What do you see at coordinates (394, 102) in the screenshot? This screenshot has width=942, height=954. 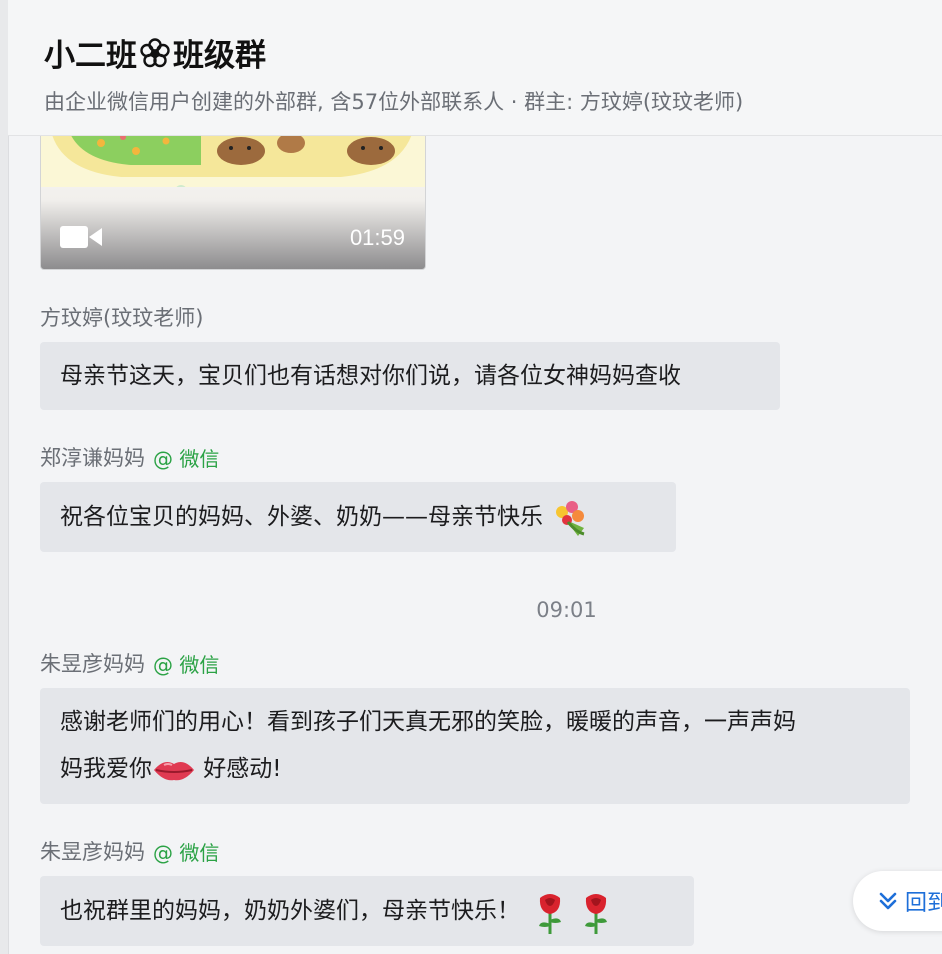 I see `group-subtitle: 由企业微信用户创建的外部群, 含57位外部联系人 · 群主: 方玟婷(玟玟老师)` at bounding box center [394, 102].